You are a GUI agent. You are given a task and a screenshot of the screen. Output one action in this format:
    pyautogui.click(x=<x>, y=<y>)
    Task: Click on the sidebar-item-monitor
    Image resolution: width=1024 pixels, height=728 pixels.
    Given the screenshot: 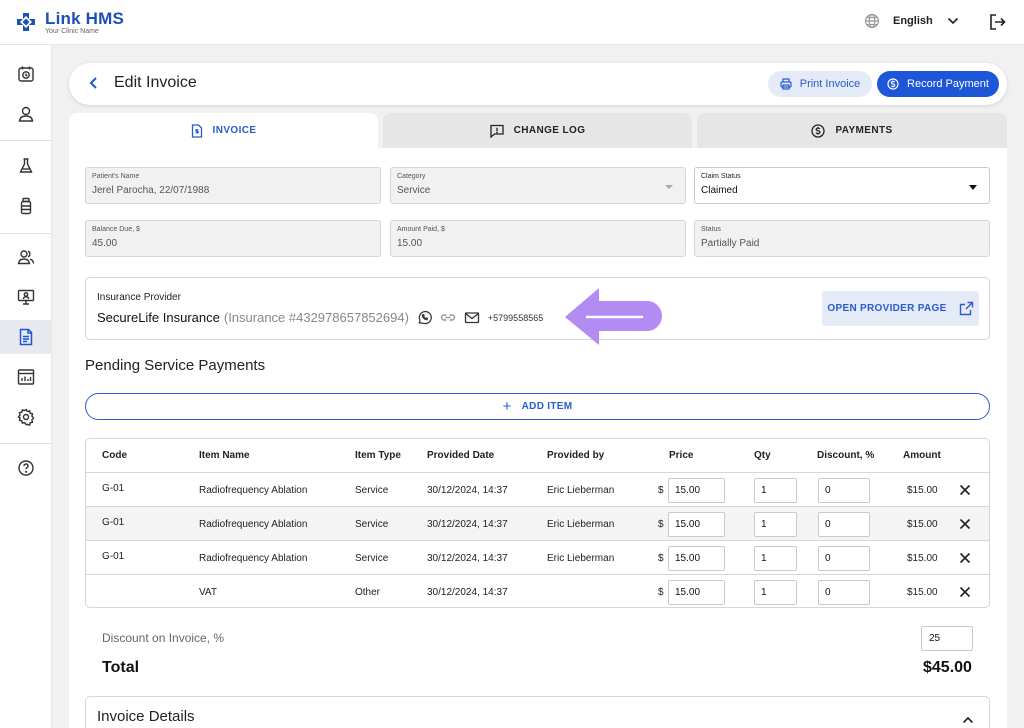 What is the action you would take?
    pyautogui.click(x=26, y=297)
    